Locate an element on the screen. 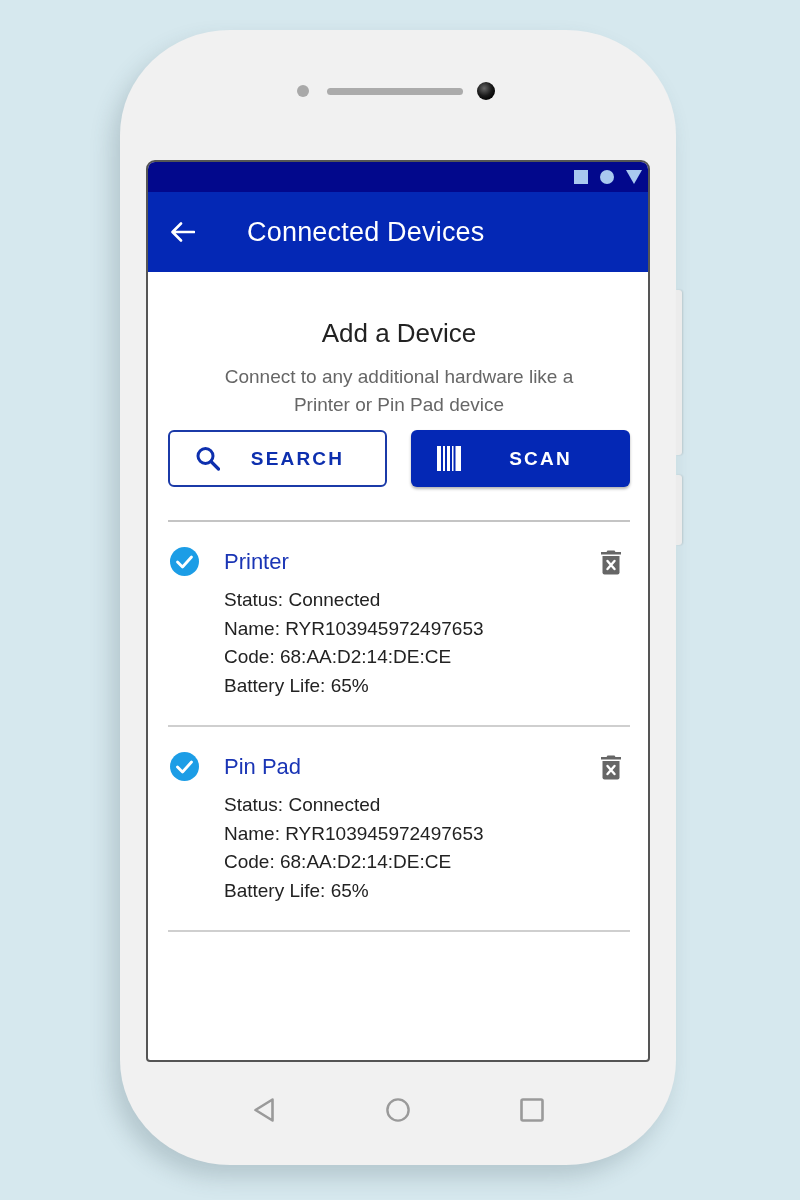 The width and height of the screenshot is (800, 1200). screen-title: Connected Devices is located at coordinates (366, 232).